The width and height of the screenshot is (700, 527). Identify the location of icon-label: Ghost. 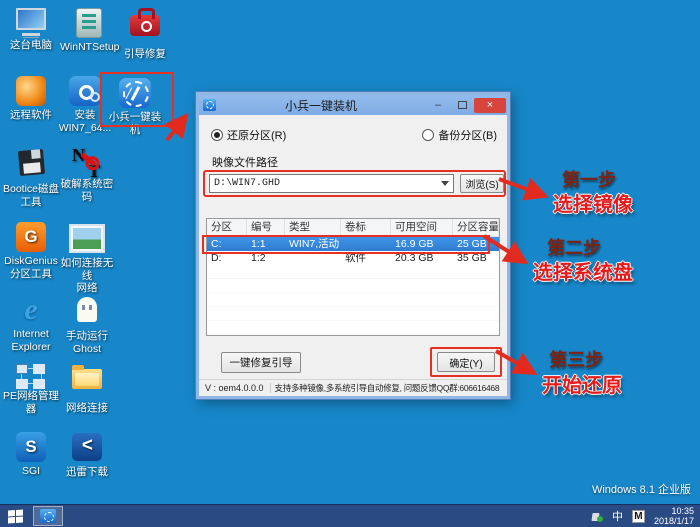
(86, 348).